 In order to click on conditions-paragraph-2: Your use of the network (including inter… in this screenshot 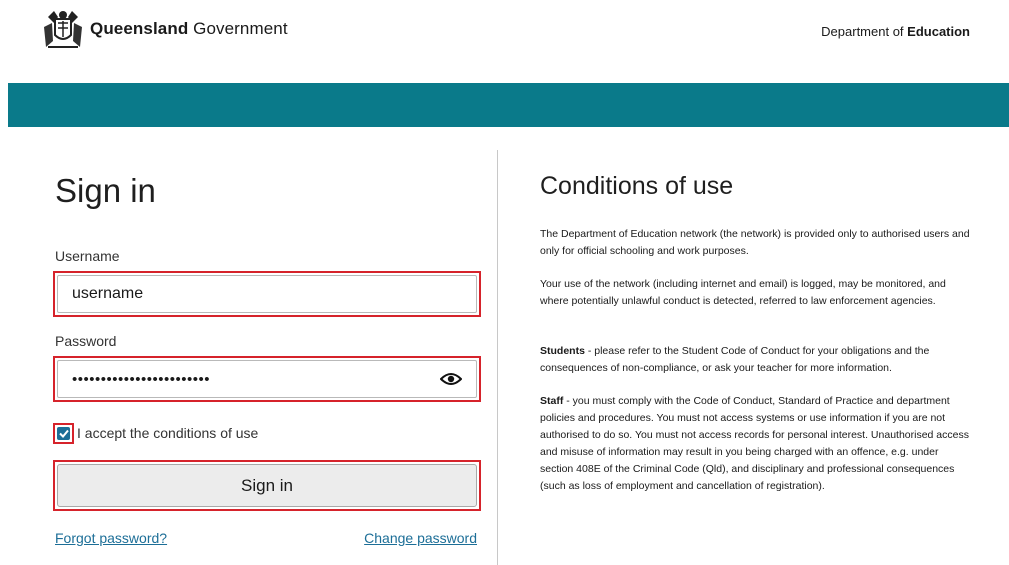, I will do `click(743, 292)`.